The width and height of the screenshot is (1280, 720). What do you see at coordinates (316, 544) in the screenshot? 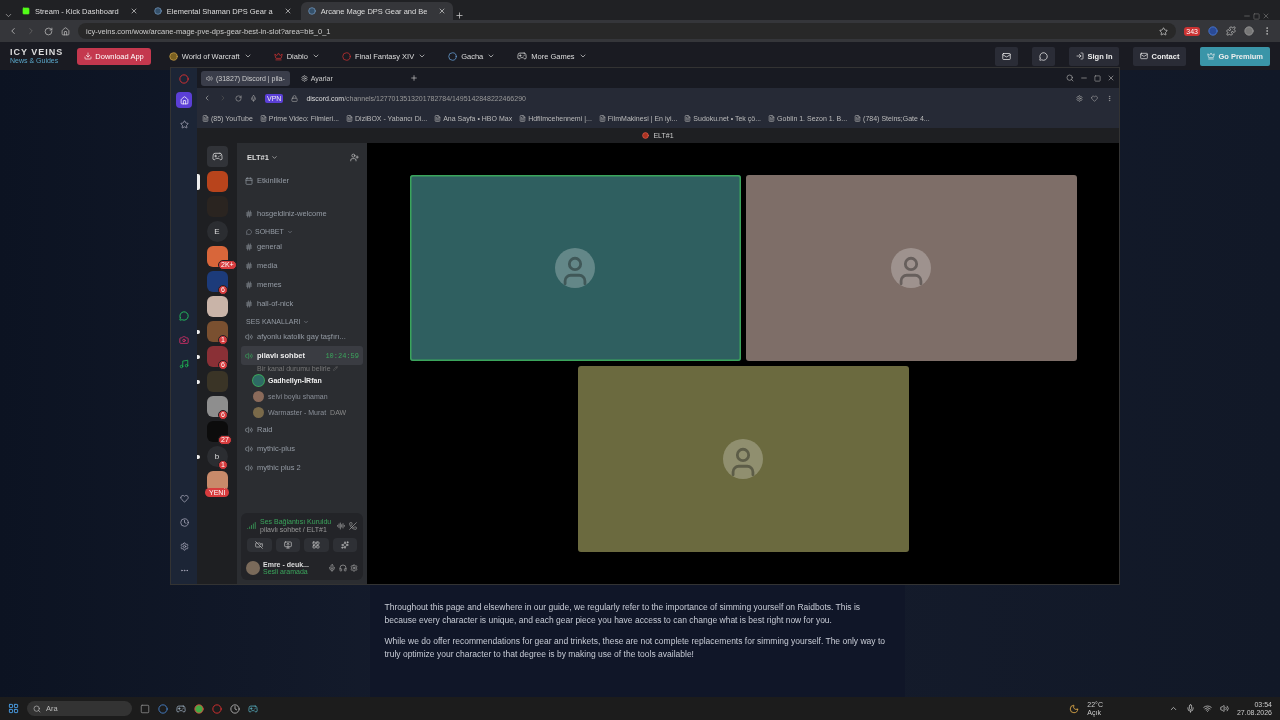
I see `activities-button` at bounding box center [316, 544].